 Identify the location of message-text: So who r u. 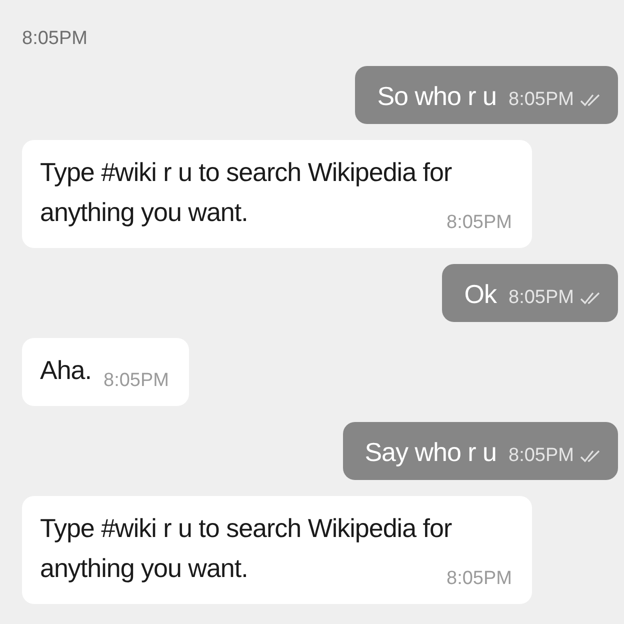
(437, 96).